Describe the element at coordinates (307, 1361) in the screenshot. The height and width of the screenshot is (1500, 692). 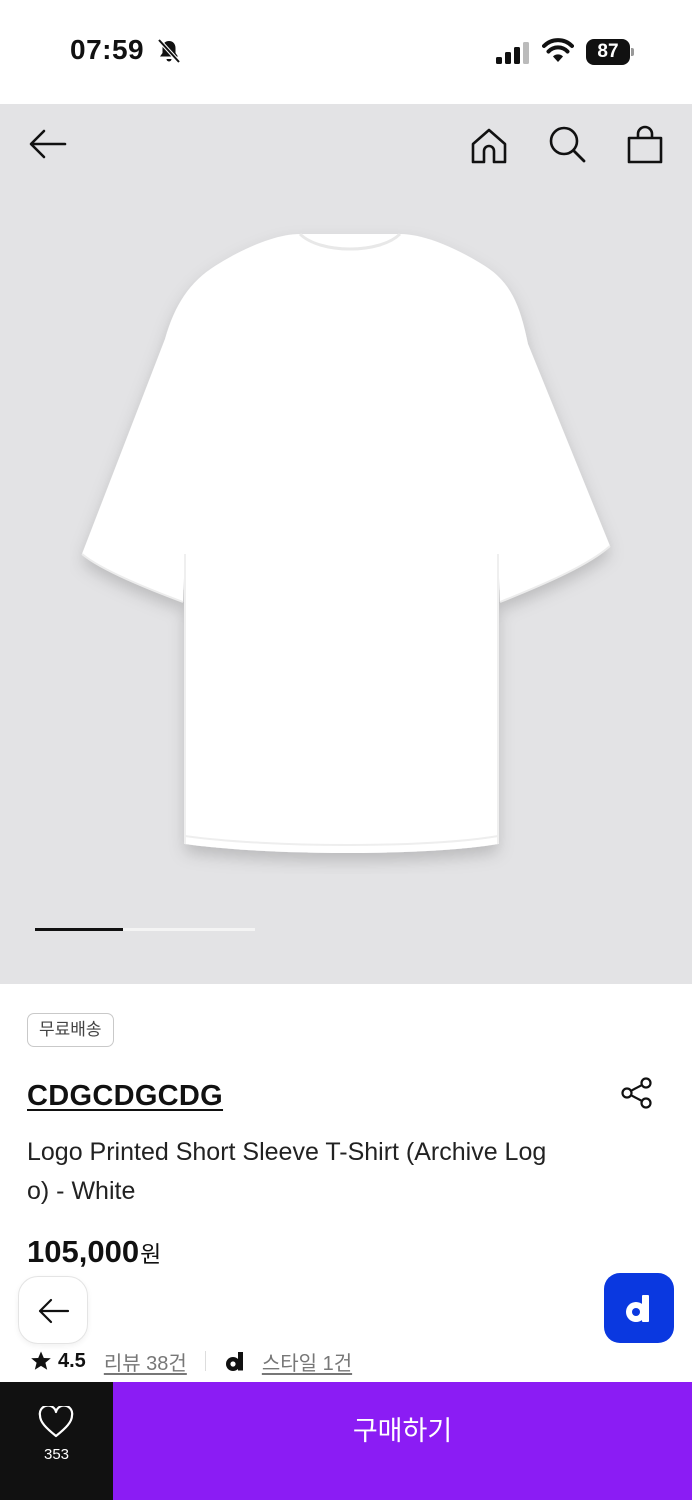
I see `styles-link: 스타일 1건` at that location.